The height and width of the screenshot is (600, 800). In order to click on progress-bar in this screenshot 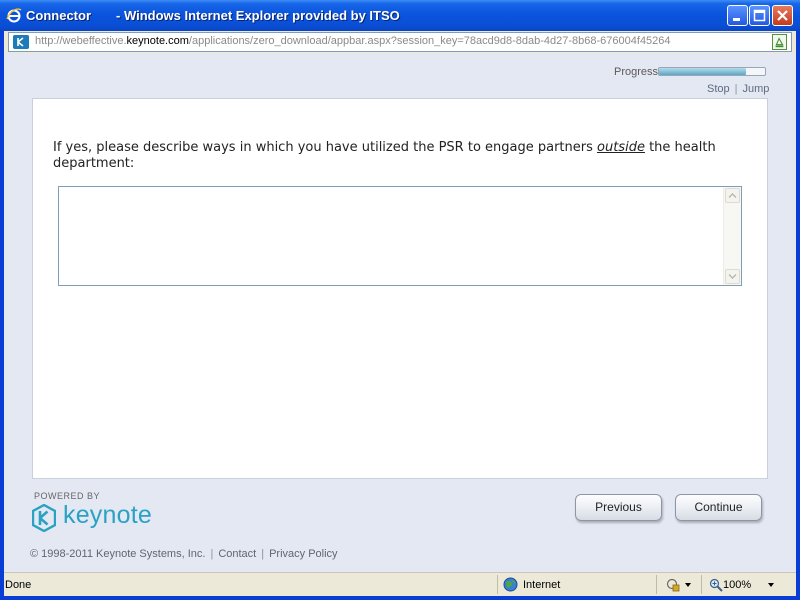, I will do `click(712, 71)`.